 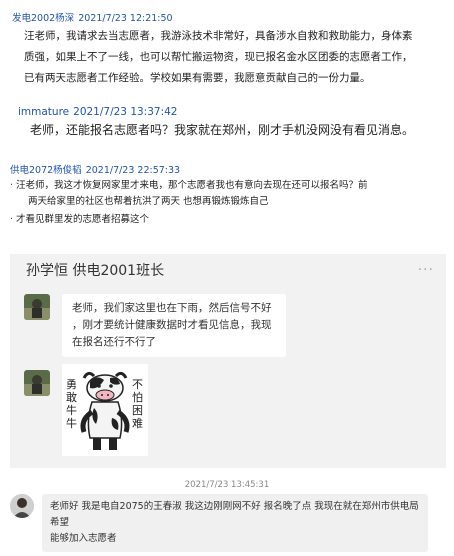 What do you see at coordinates (95, 271) in the screenshot?
I see `chat-title: 孙学恒 供电2001班长` at bounding box center [95, 271].